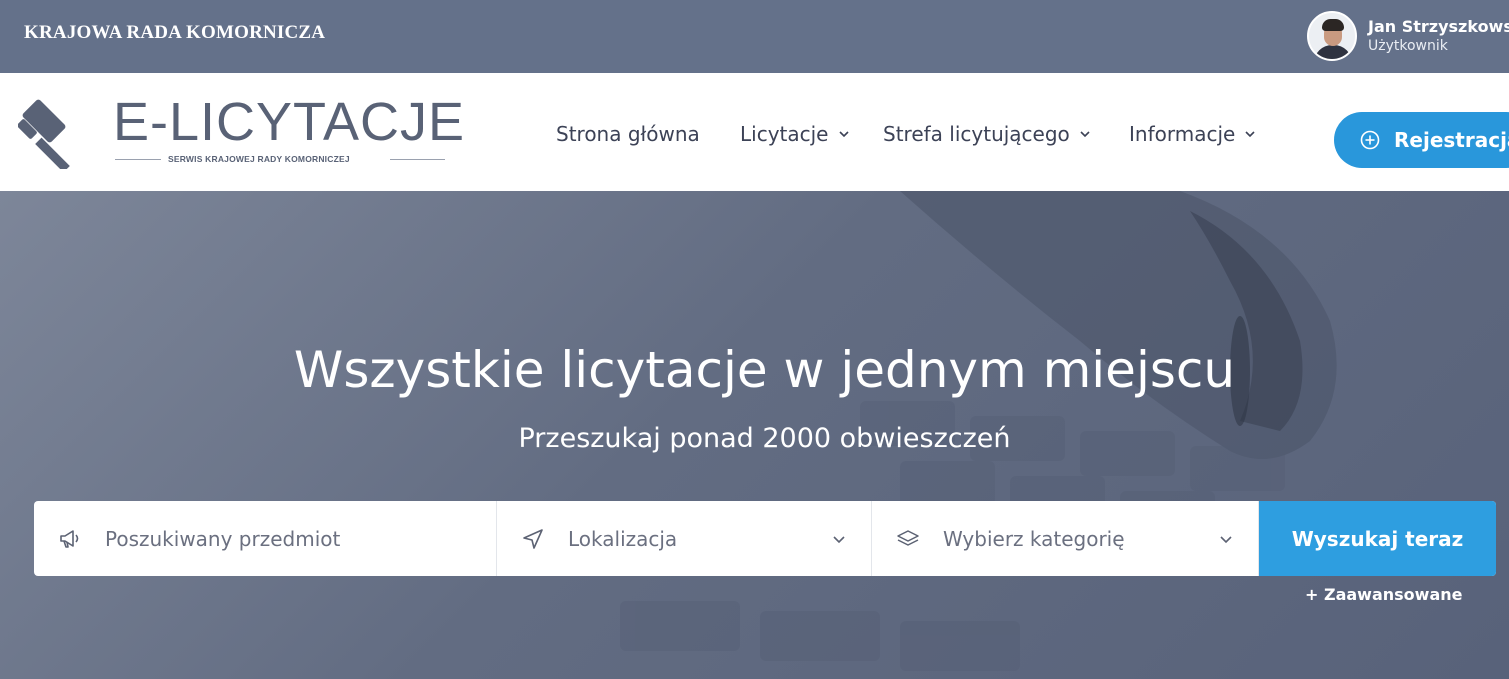 Image resolution: width=1509 pixels, height=679 pixels. I want to click on logo-title: E-LICYTACJE, so click(289, 122).